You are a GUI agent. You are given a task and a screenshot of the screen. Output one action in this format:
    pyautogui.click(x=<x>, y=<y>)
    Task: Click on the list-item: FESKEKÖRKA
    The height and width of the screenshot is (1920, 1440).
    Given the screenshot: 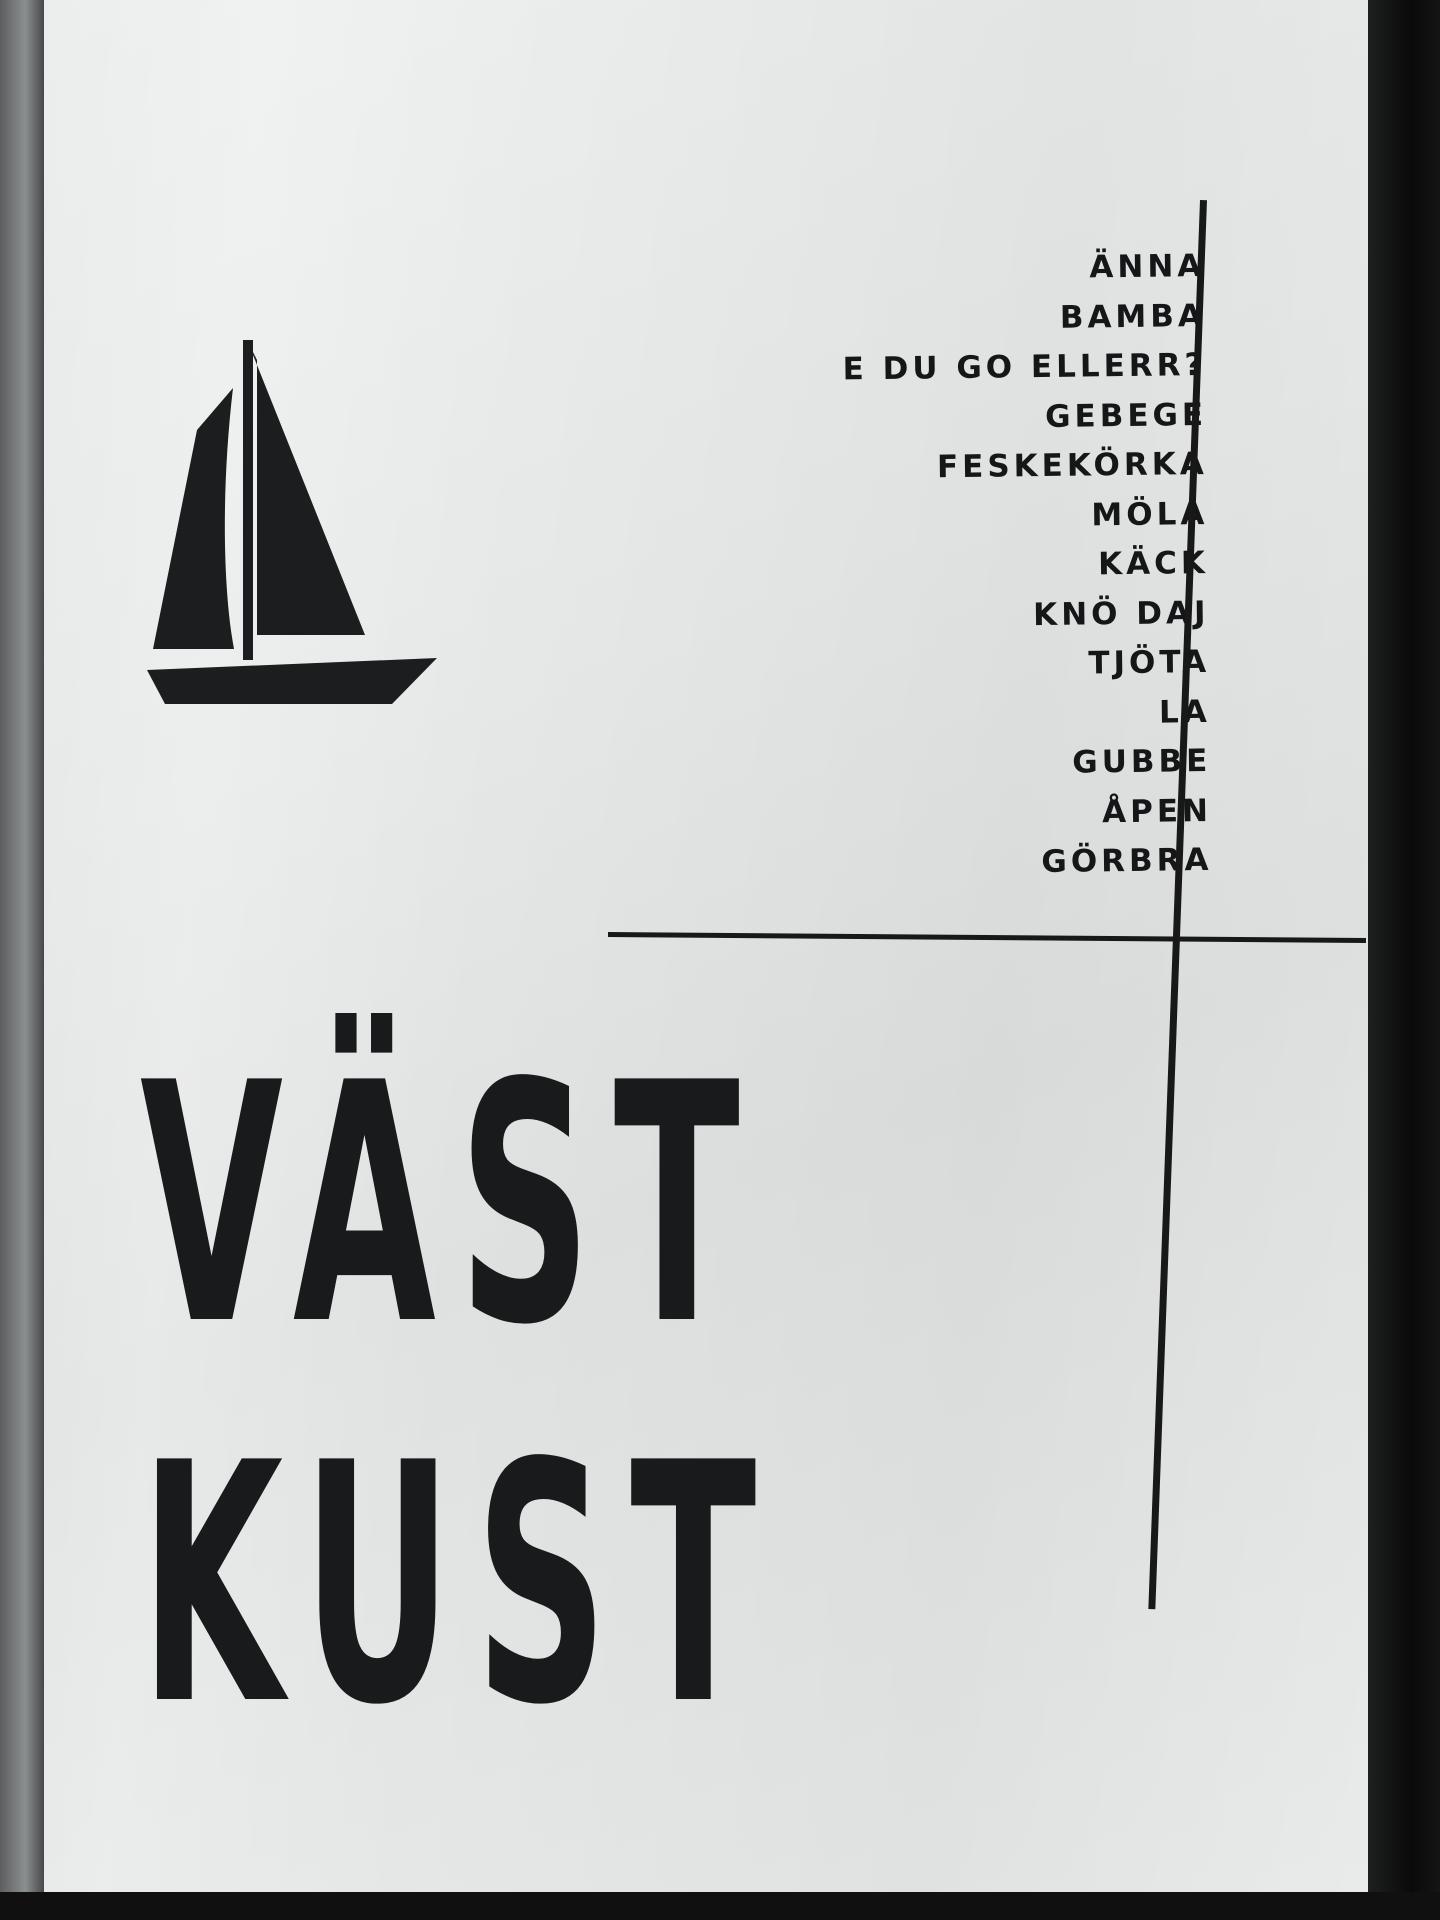 What is the action you would take?
    pyautogui.click(x=1072, y=465)
    